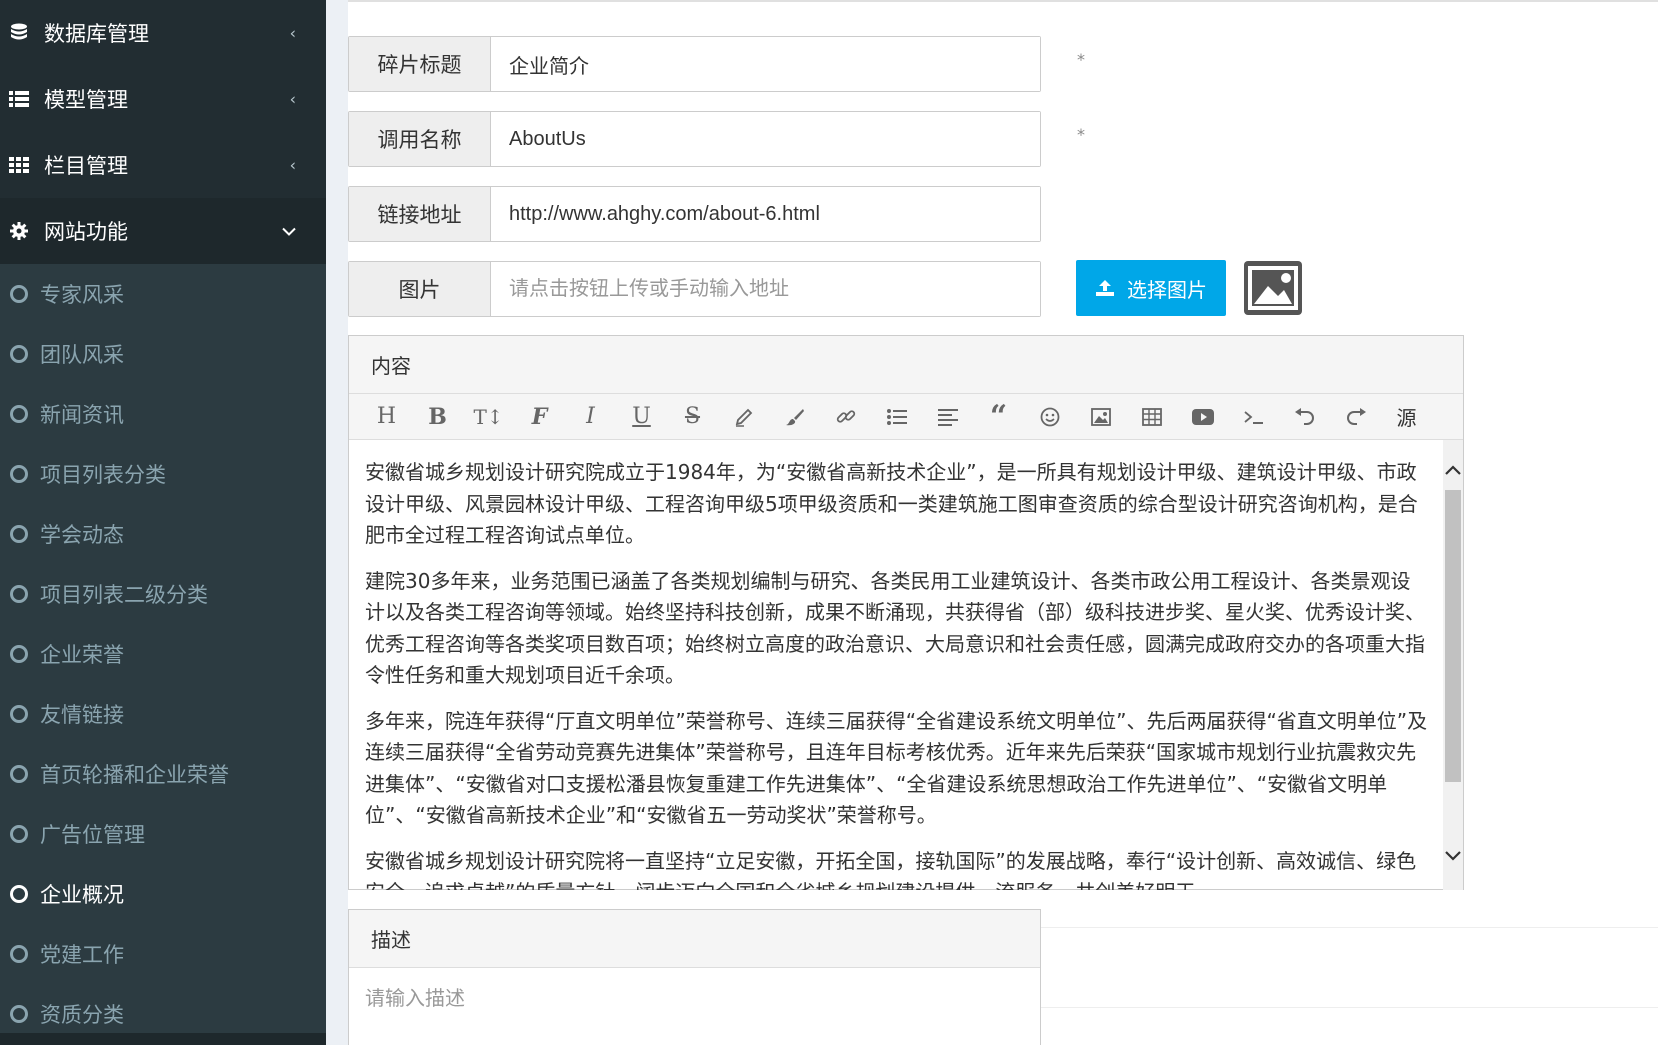 The width and height of the screenshot is (1658, 1045). What do you see at coordinates (163, 834) in the screenshot?
I see `sidebar-item-ad-slots: 广告位管理` at bounding box center [163, 834].